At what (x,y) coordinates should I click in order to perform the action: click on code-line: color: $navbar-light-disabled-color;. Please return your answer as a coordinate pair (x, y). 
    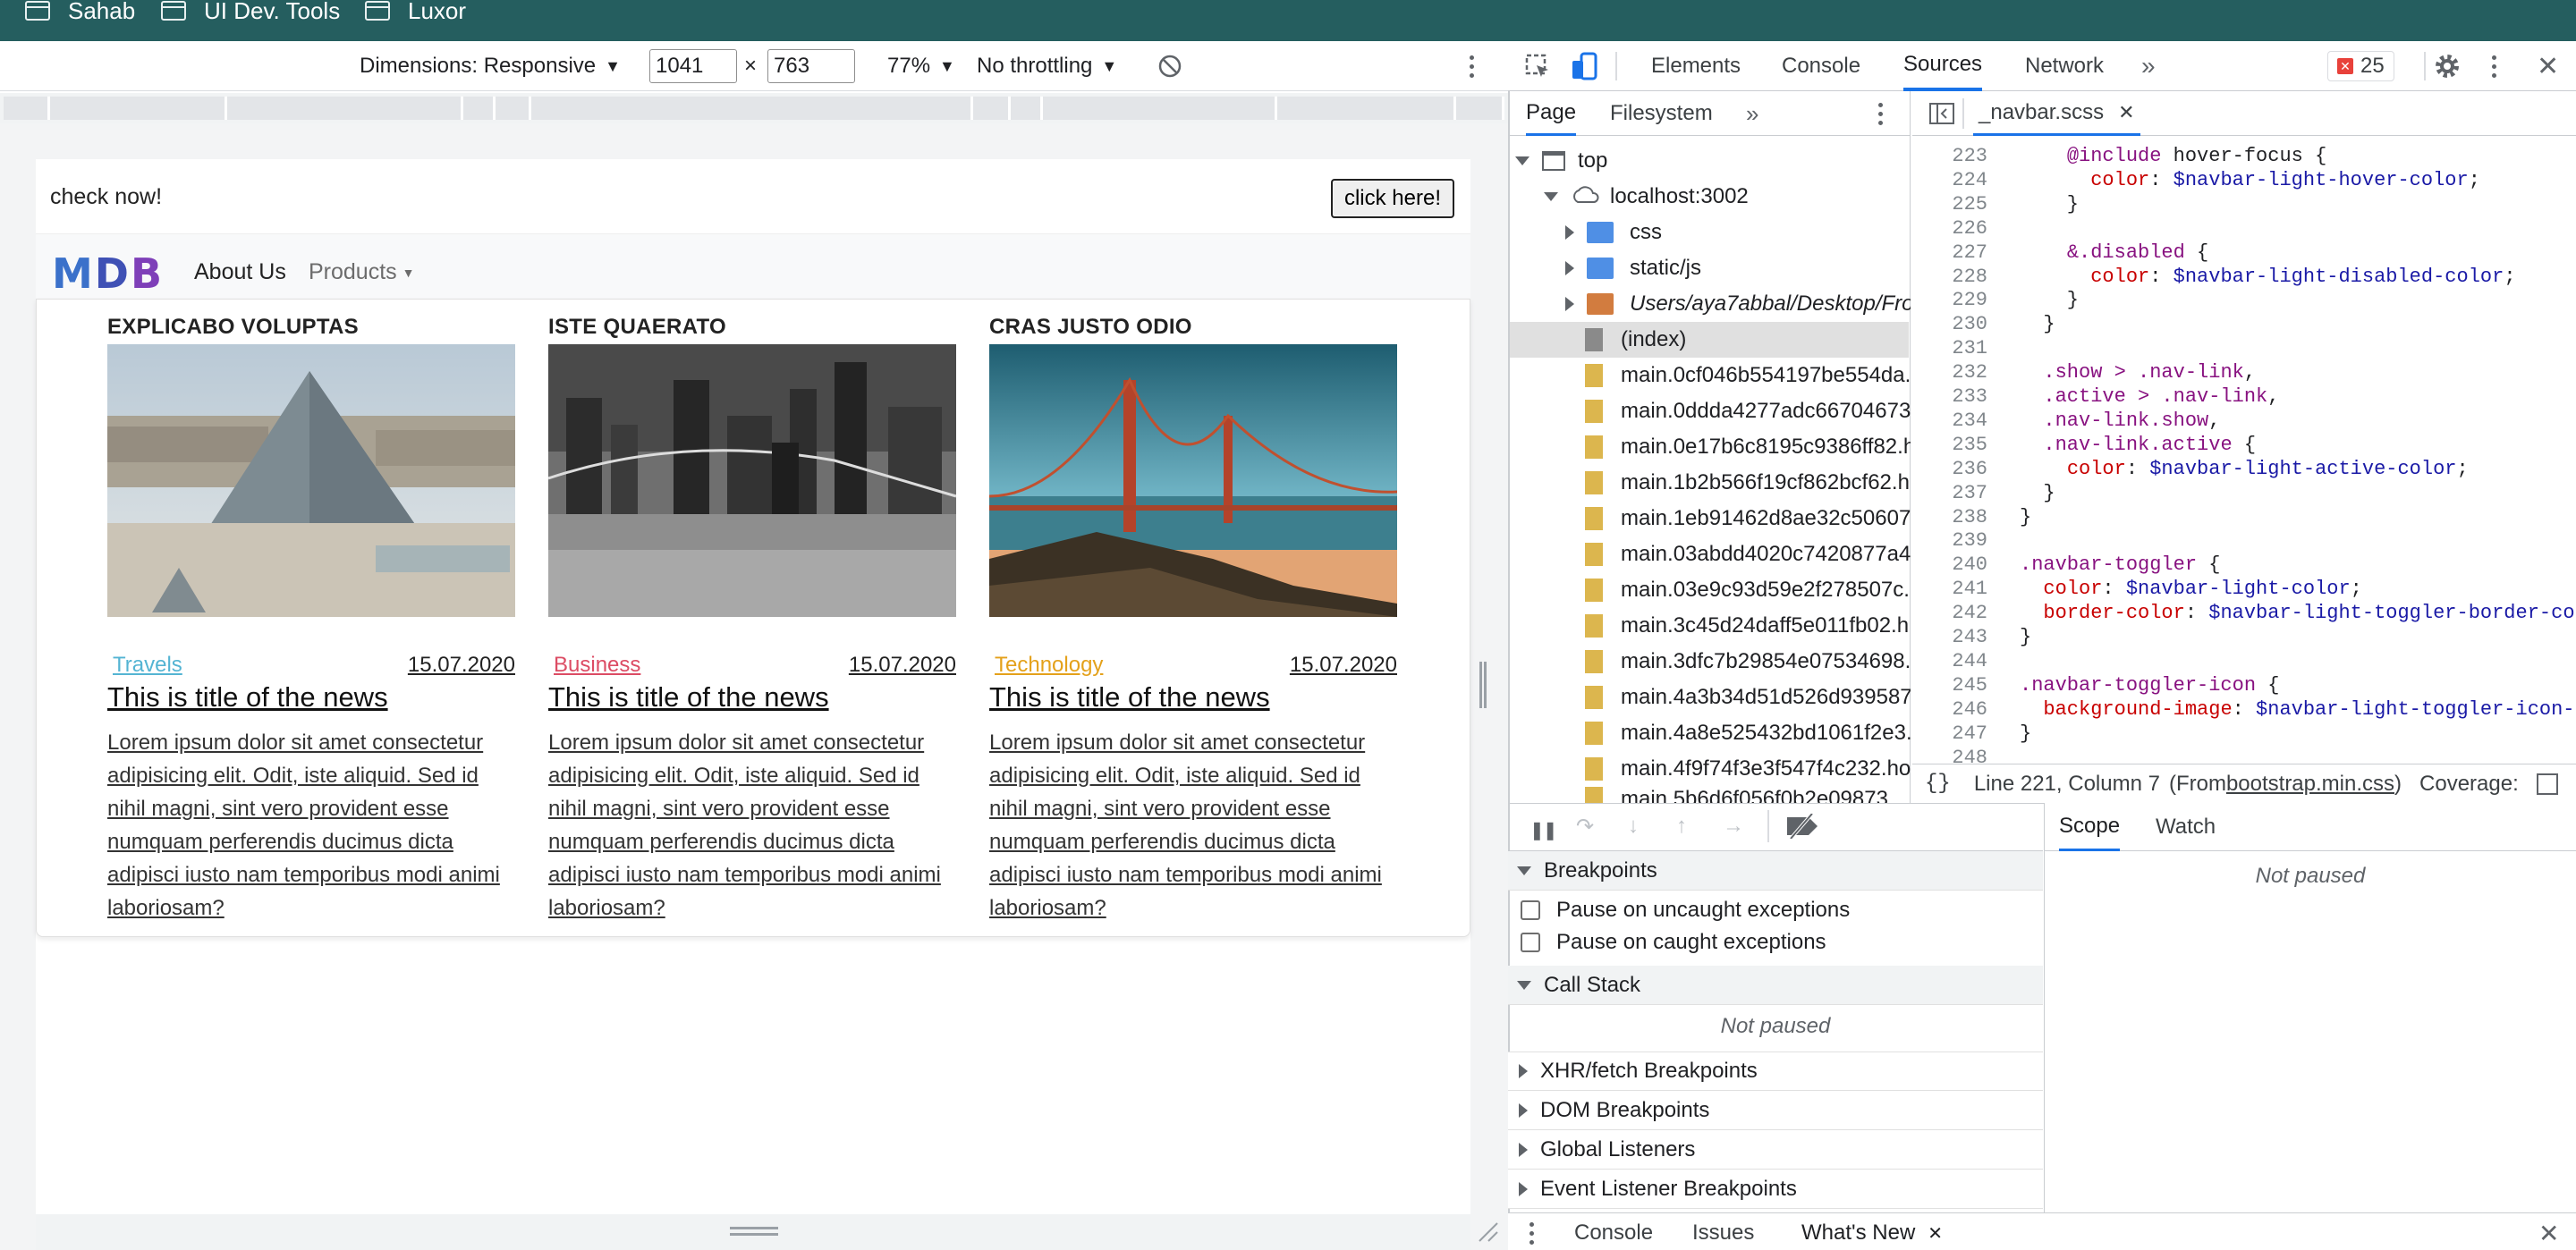
    Looking at the image, I should click on (2297, 277).